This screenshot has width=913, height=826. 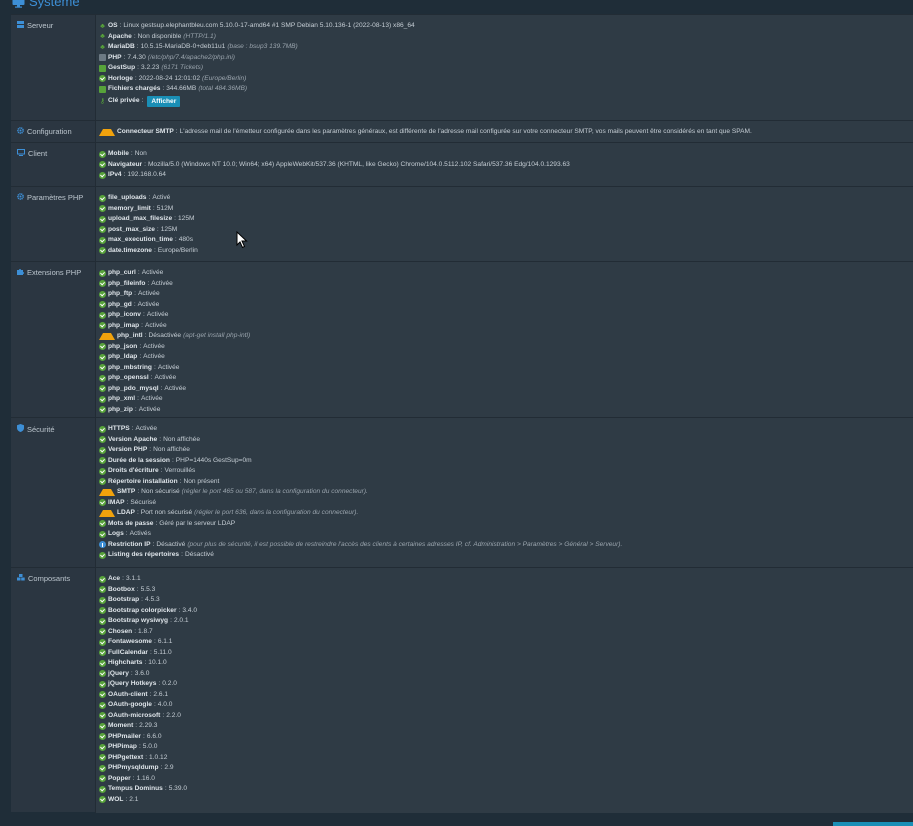 What do you see at coordinates (199, 554) in the screenshot?
I see `info-value: Désactivé` at bounding box center [199, 554].